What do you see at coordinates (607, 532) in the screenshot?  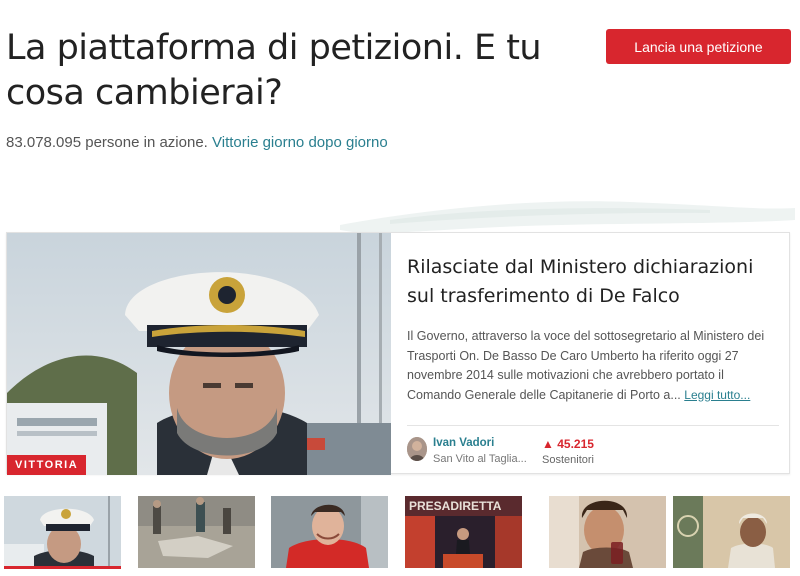 I see `thumb-man-drinking` at bounding box center [607, 532].